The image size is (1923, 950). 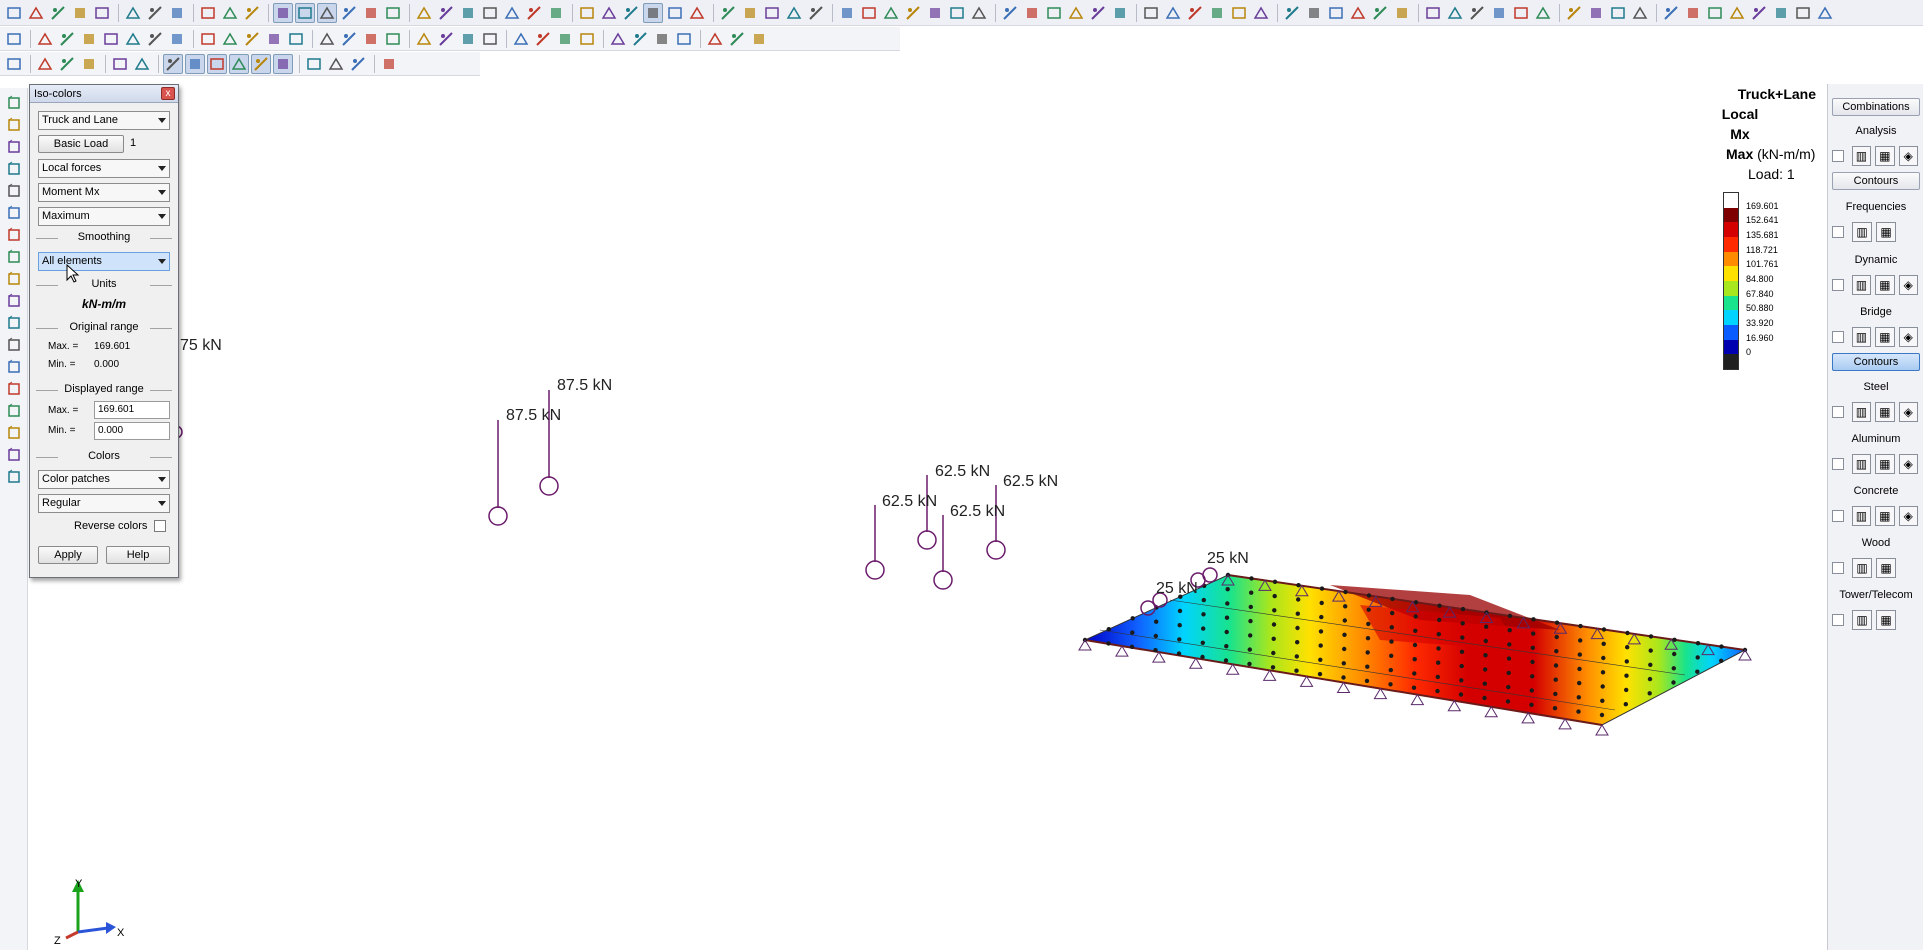 What do you see at coordinates (1838, 464) in the screenshot?
I see `aluminum-checkbox` at bounding box center [1838, 464].